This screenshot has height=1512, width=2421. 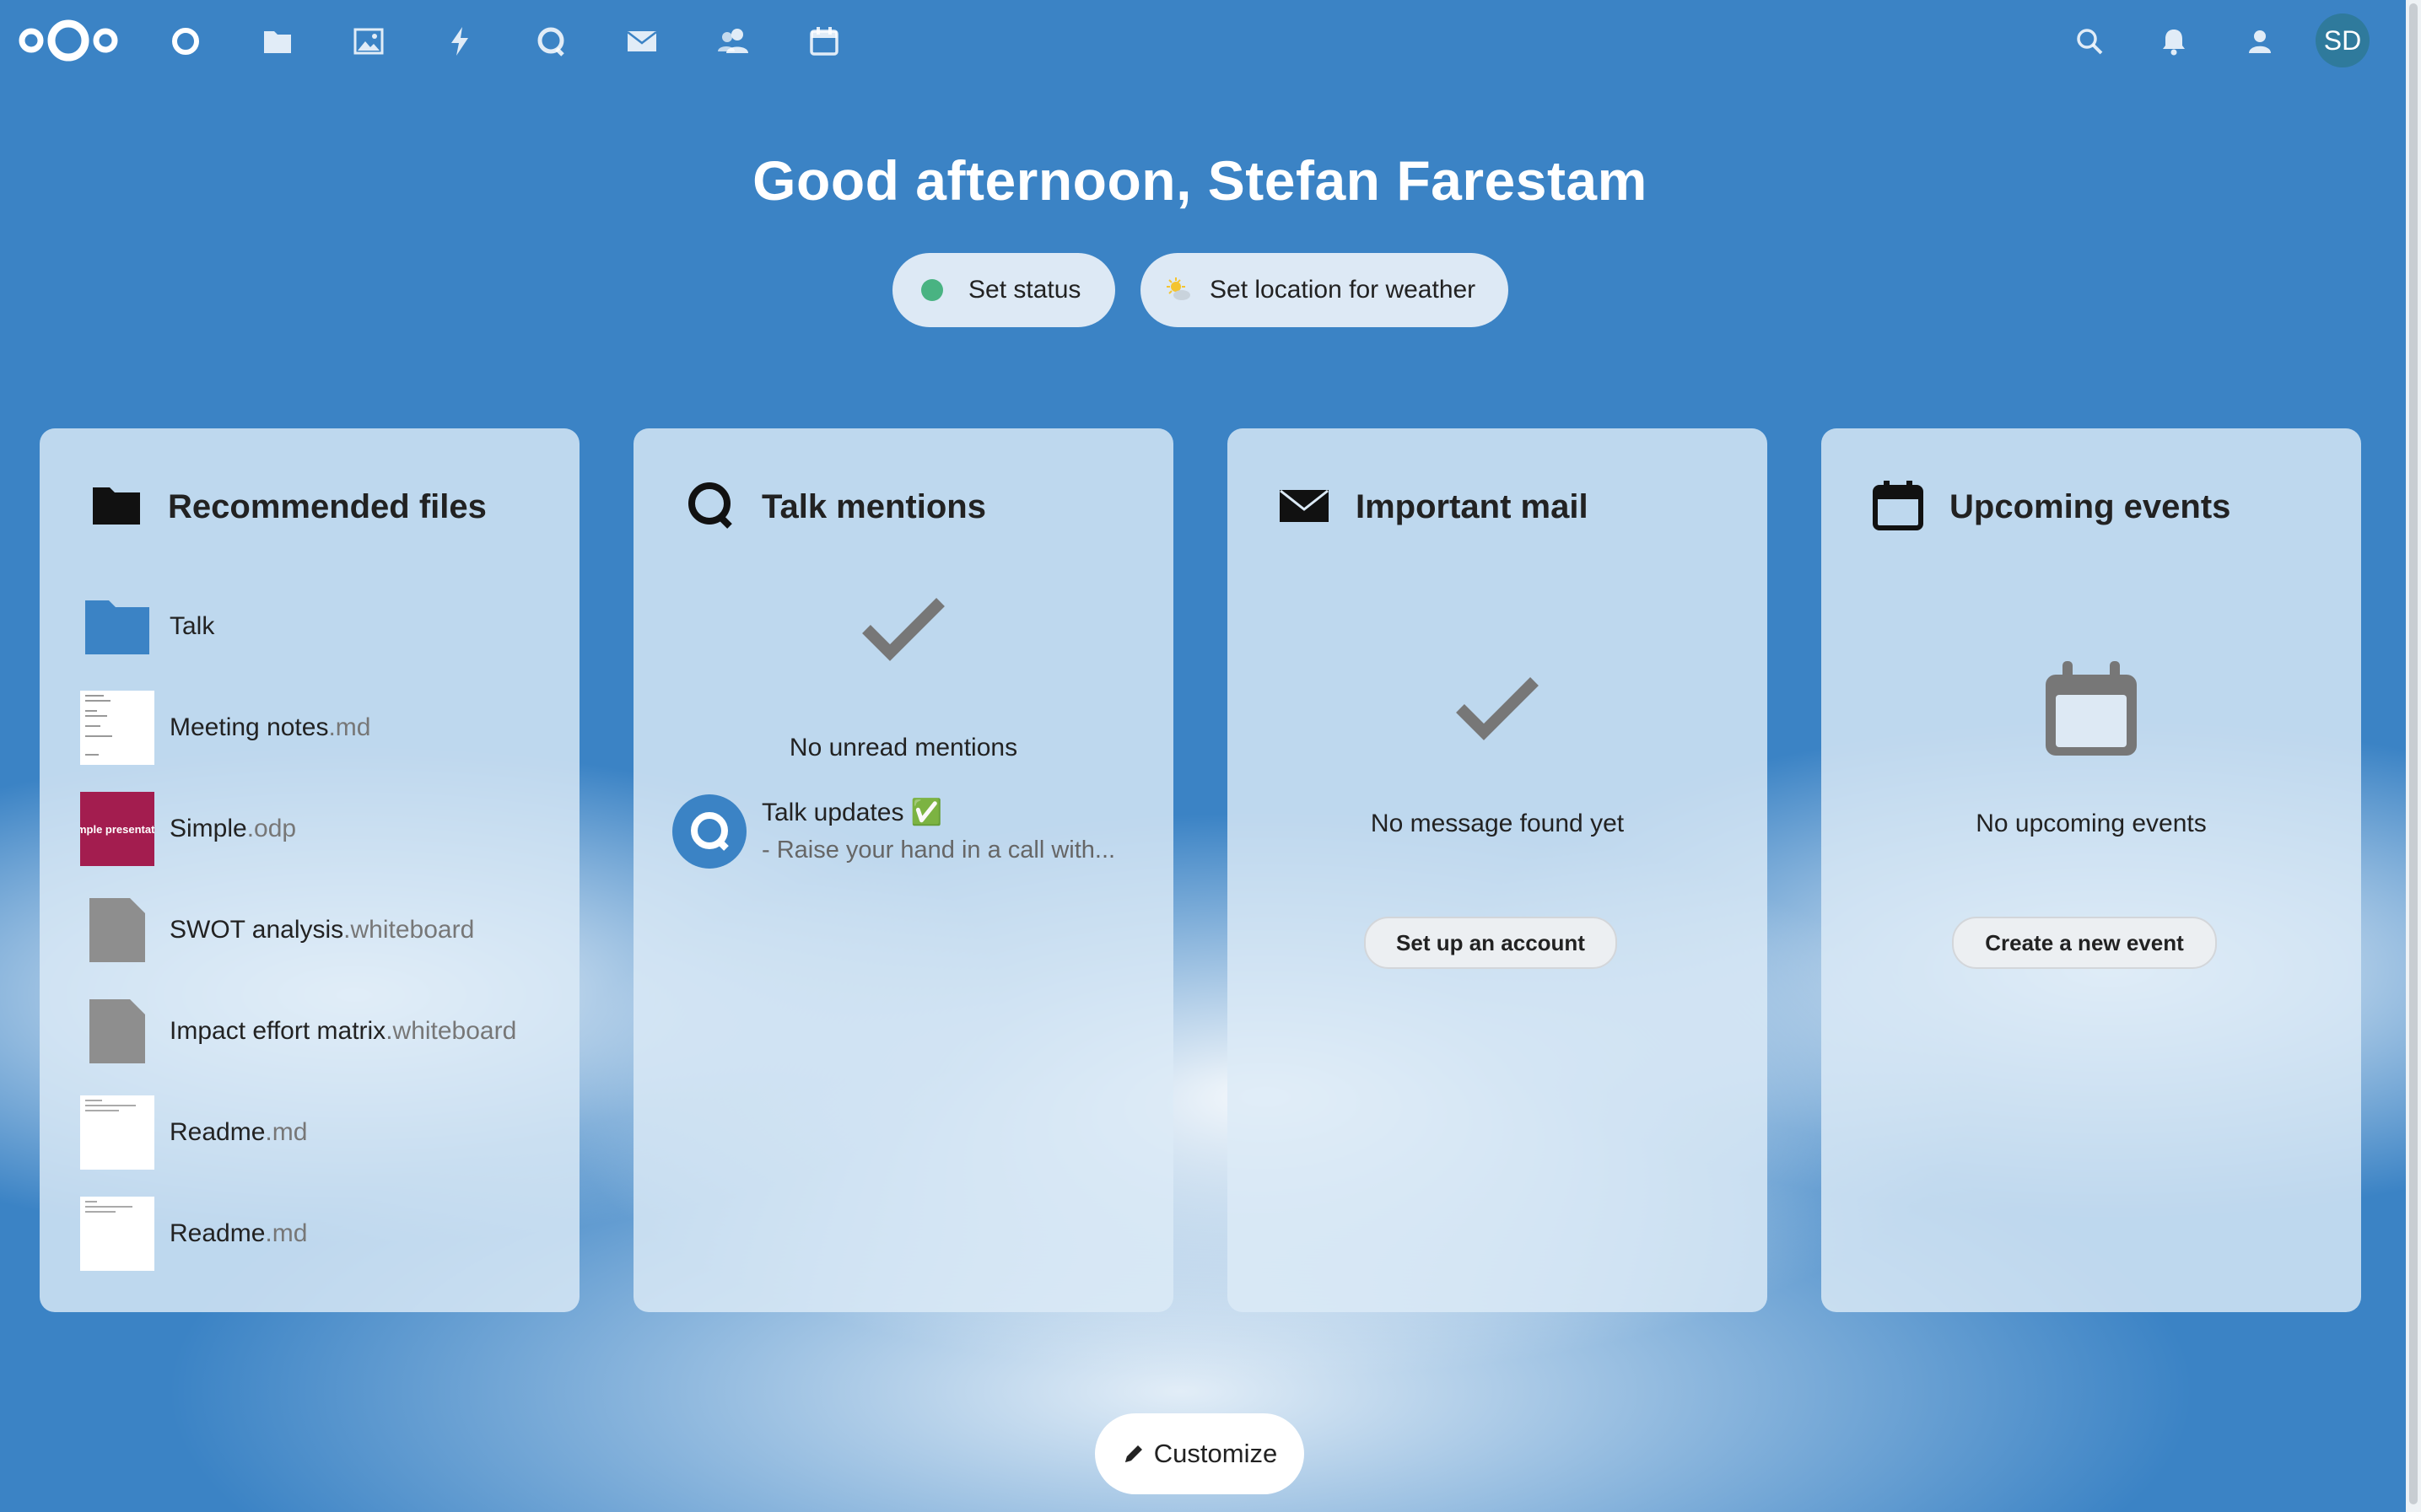 I want to click on user-avatar: SD, so click(x=2343, y=40).